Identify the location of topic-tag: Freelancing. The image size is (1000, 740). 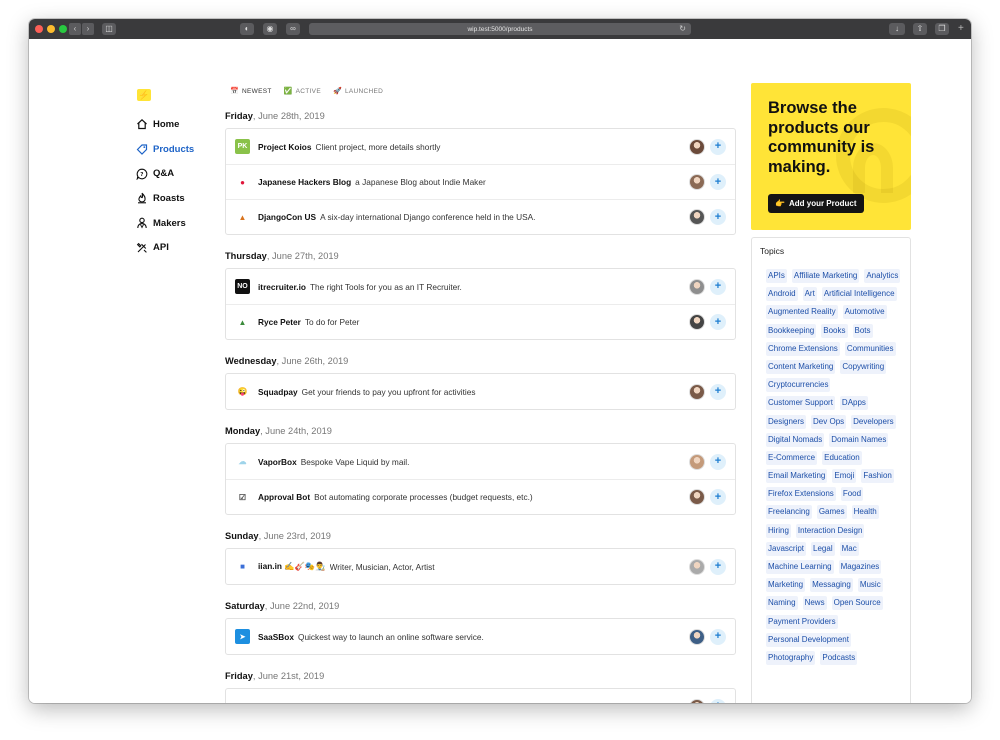
(789, 512).